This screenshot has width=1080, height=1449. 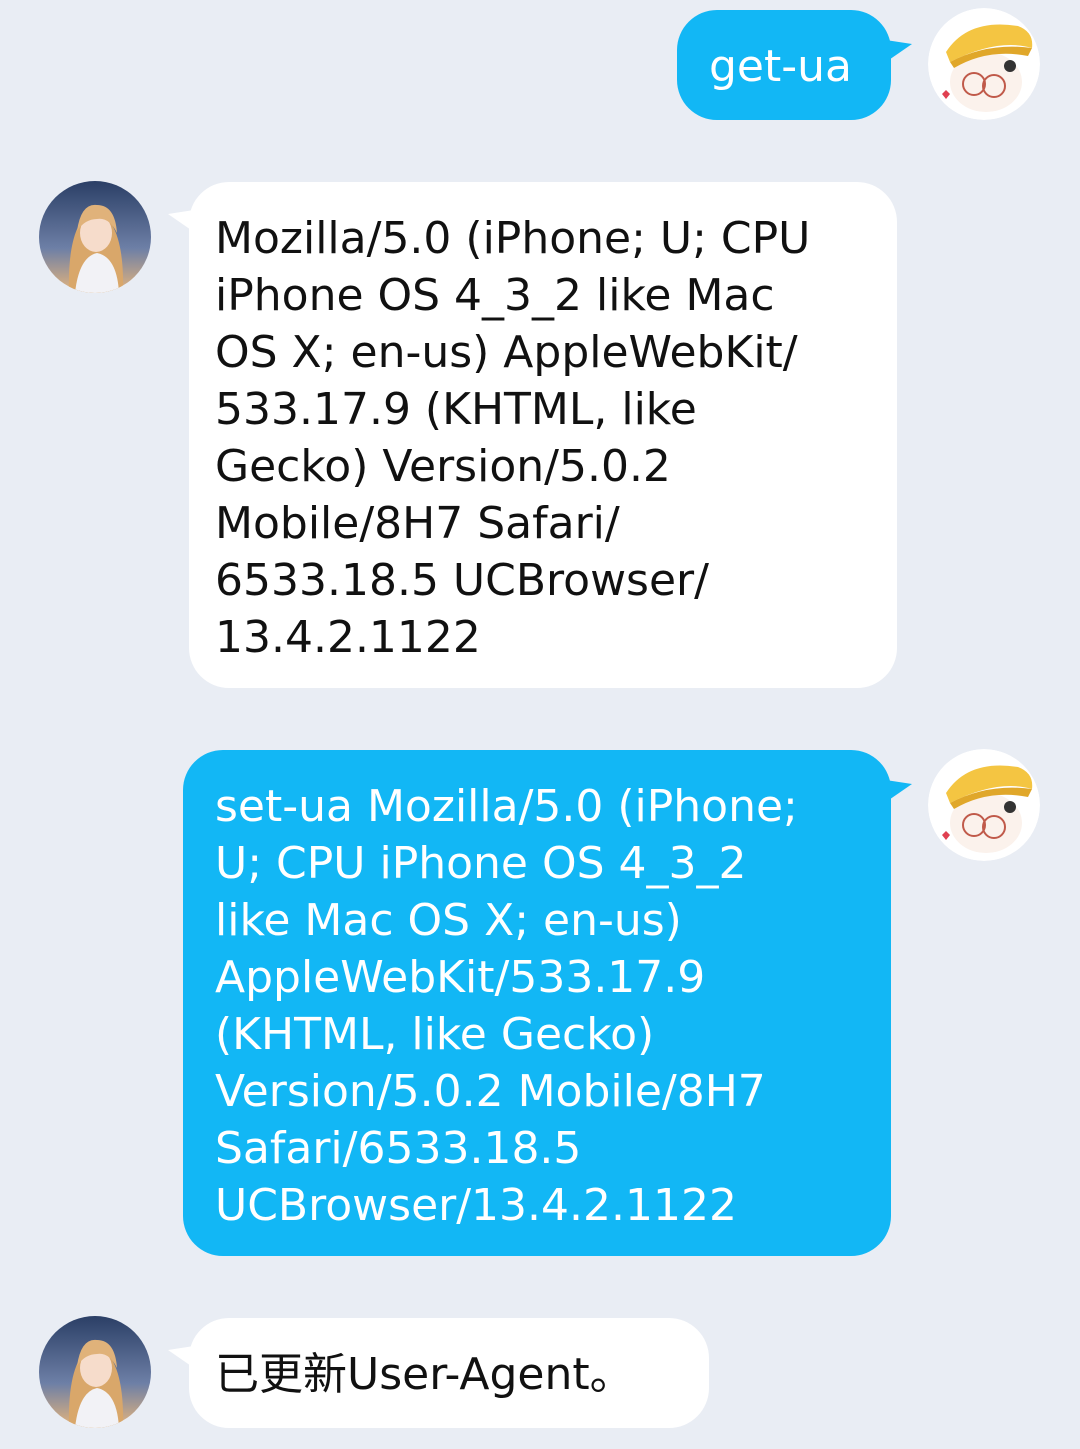 I want to click on sent-message-bubble: get-ua, so click(x=784, y=65).